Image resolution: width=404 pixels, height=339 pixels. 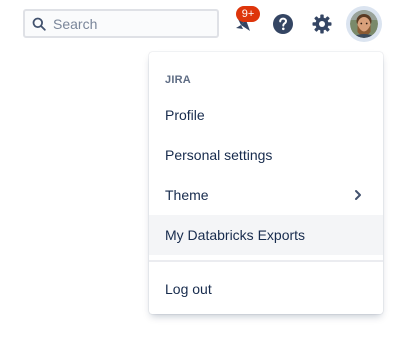 What do you see at coordinates (266, 261) in the screenshot?
I see `menu-divider` at bounding box center [266, 261].